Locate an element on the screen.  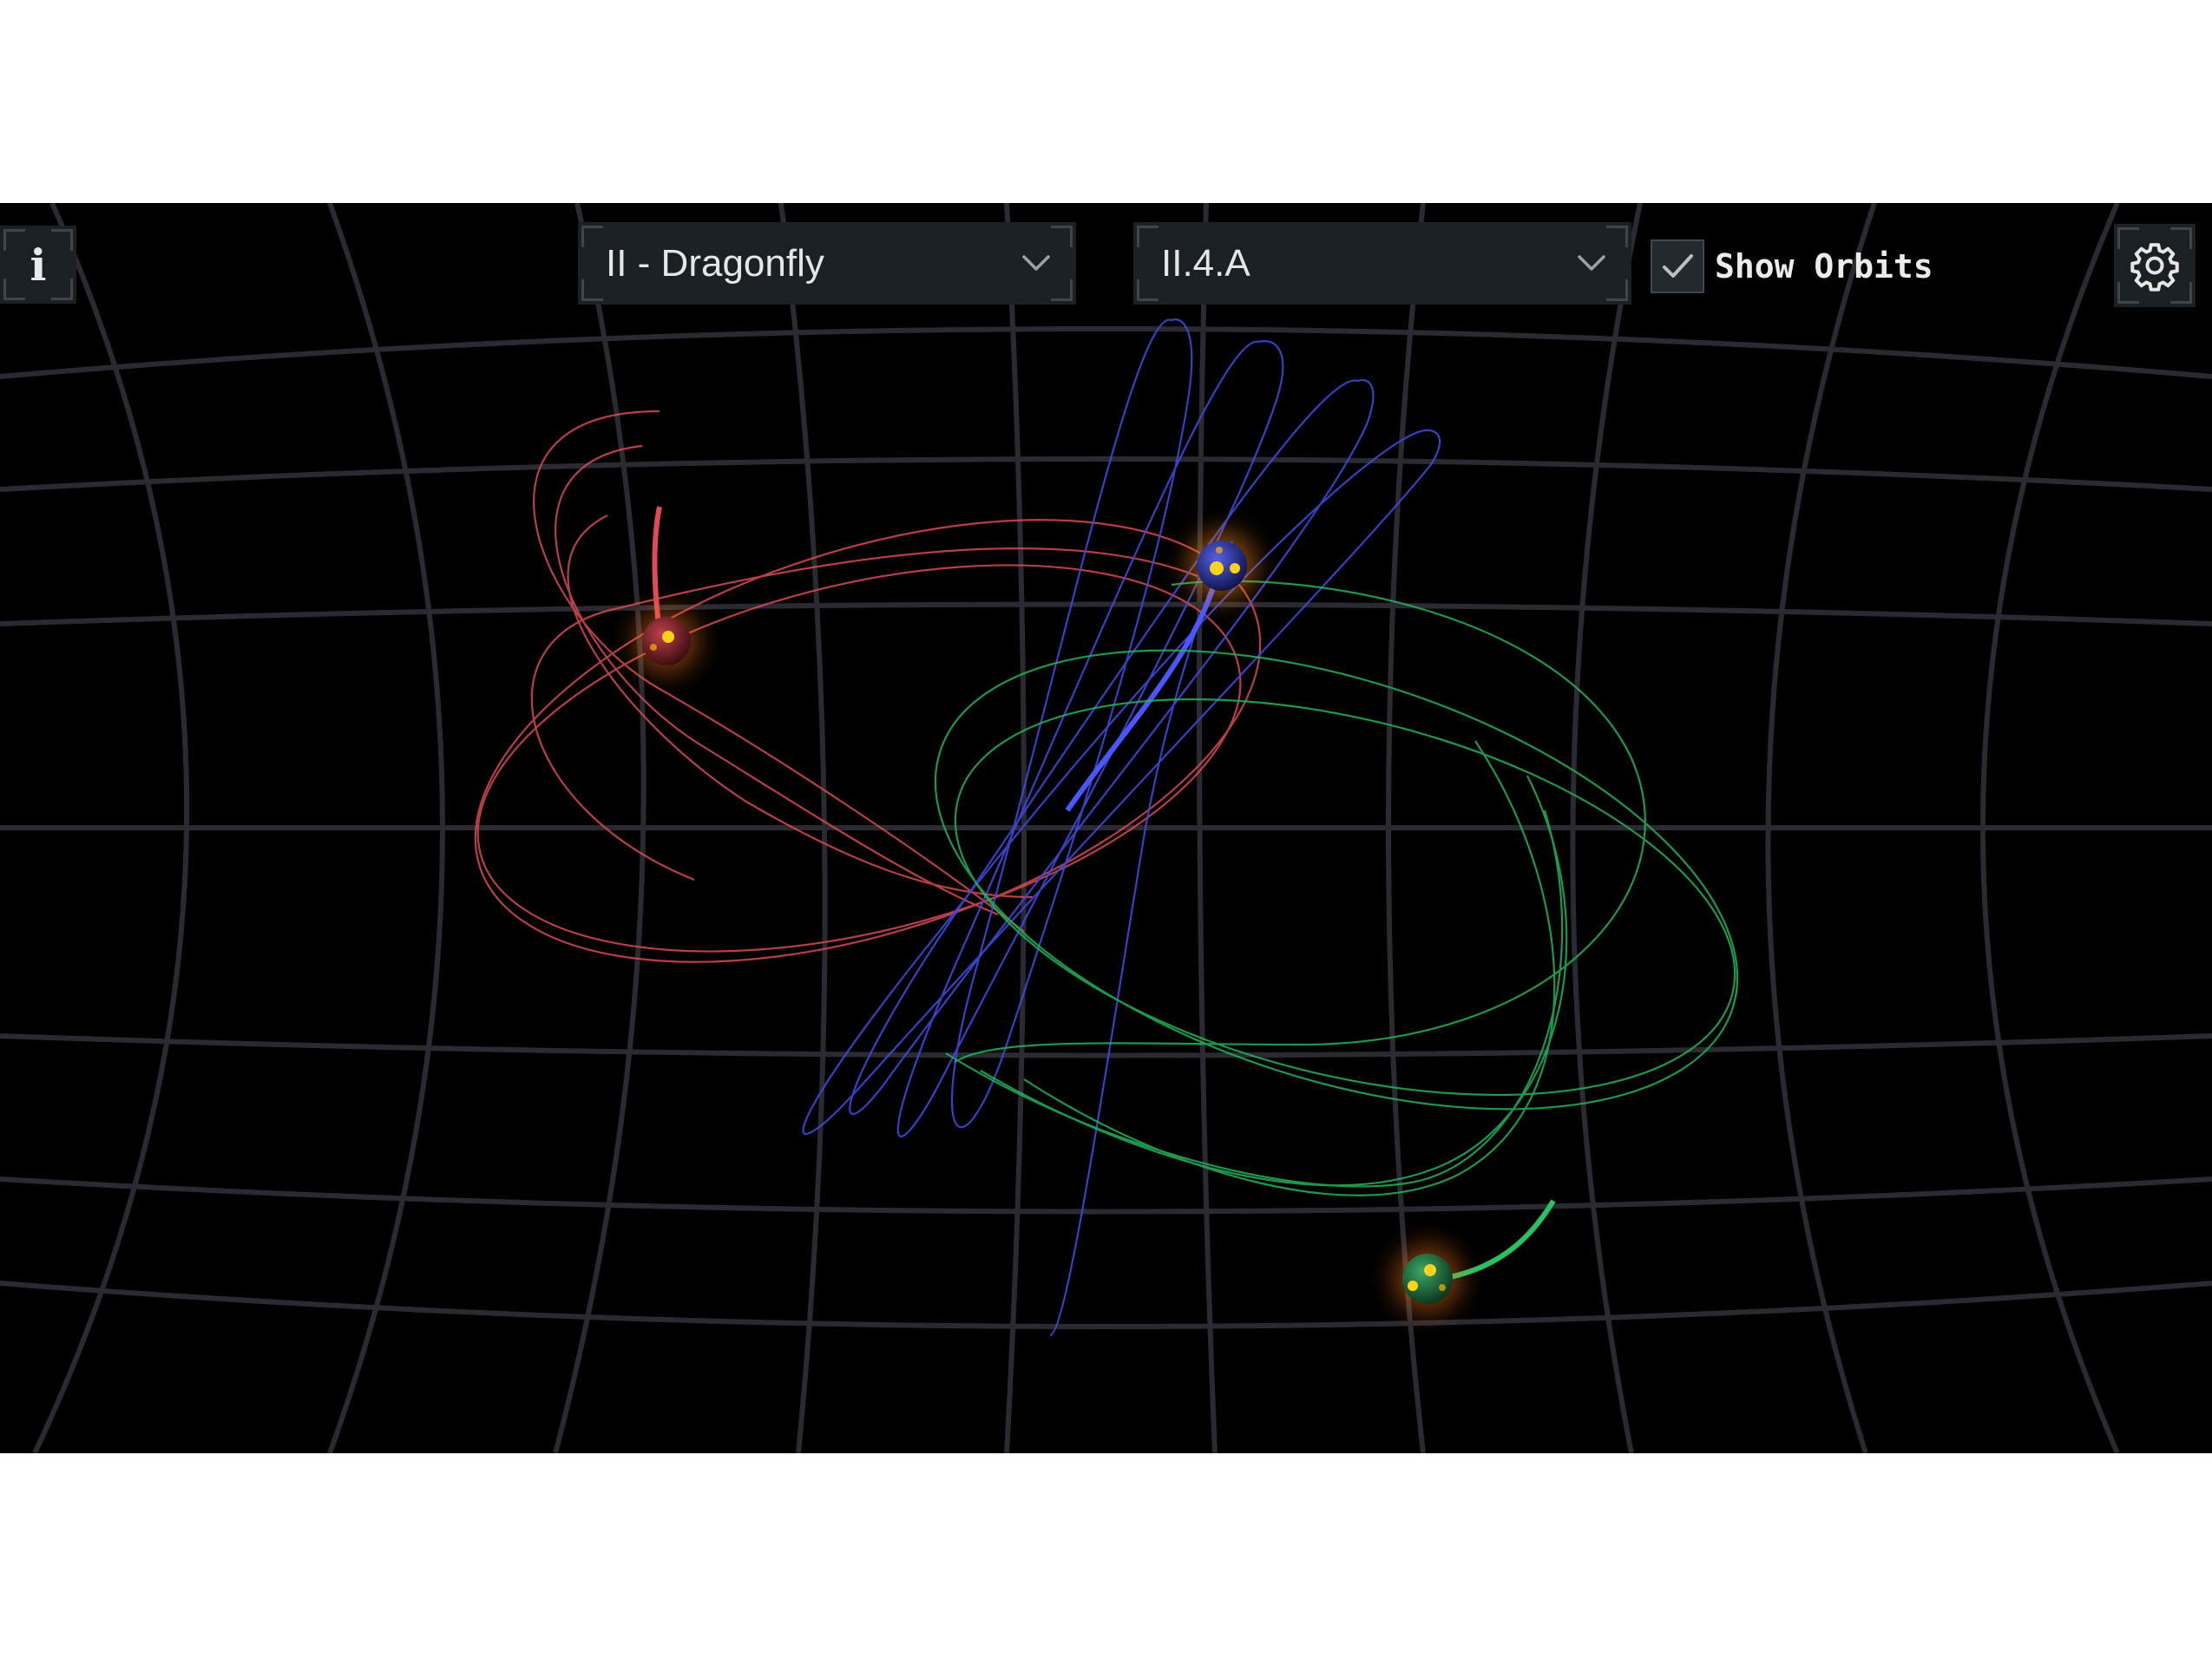
orbit-select: II.4.A is located at coordinates (1382, 263).